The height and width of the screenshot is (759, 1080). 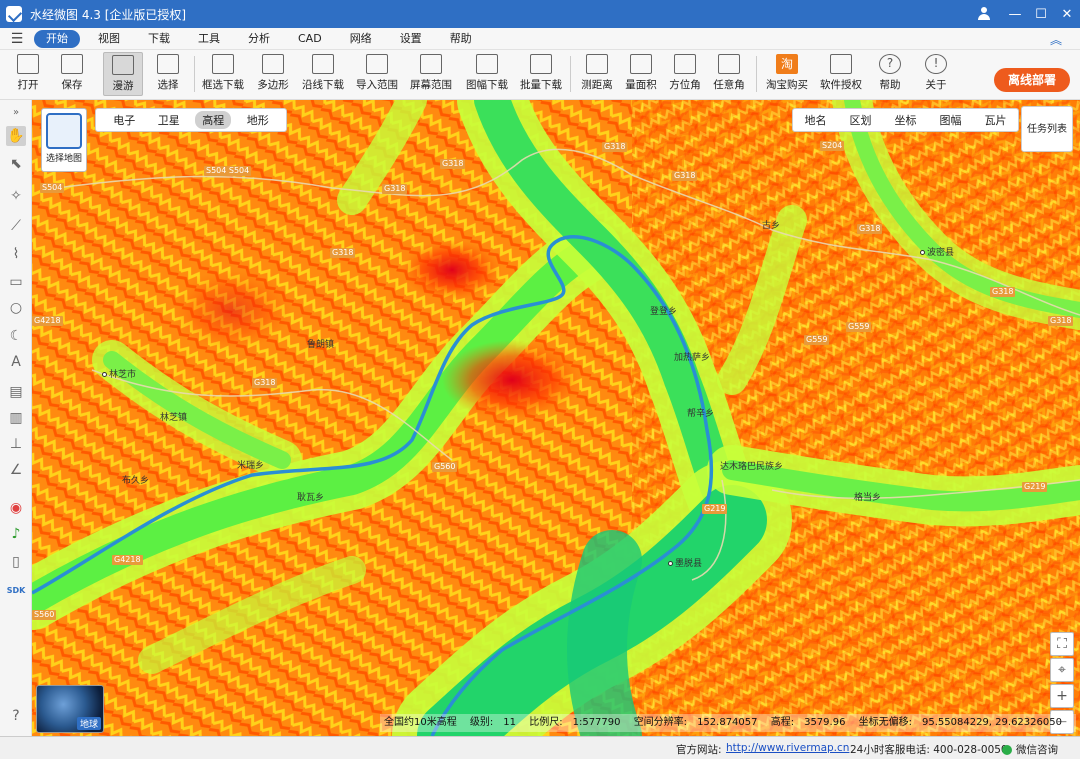 I want to click on tab-place-names: 地名, so click(x=816, y=120).